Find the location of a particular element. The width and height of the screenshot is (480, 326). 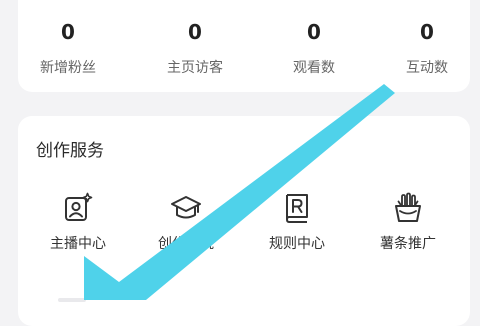

service-label: 创作学院 is located at coordinates (186, 244).